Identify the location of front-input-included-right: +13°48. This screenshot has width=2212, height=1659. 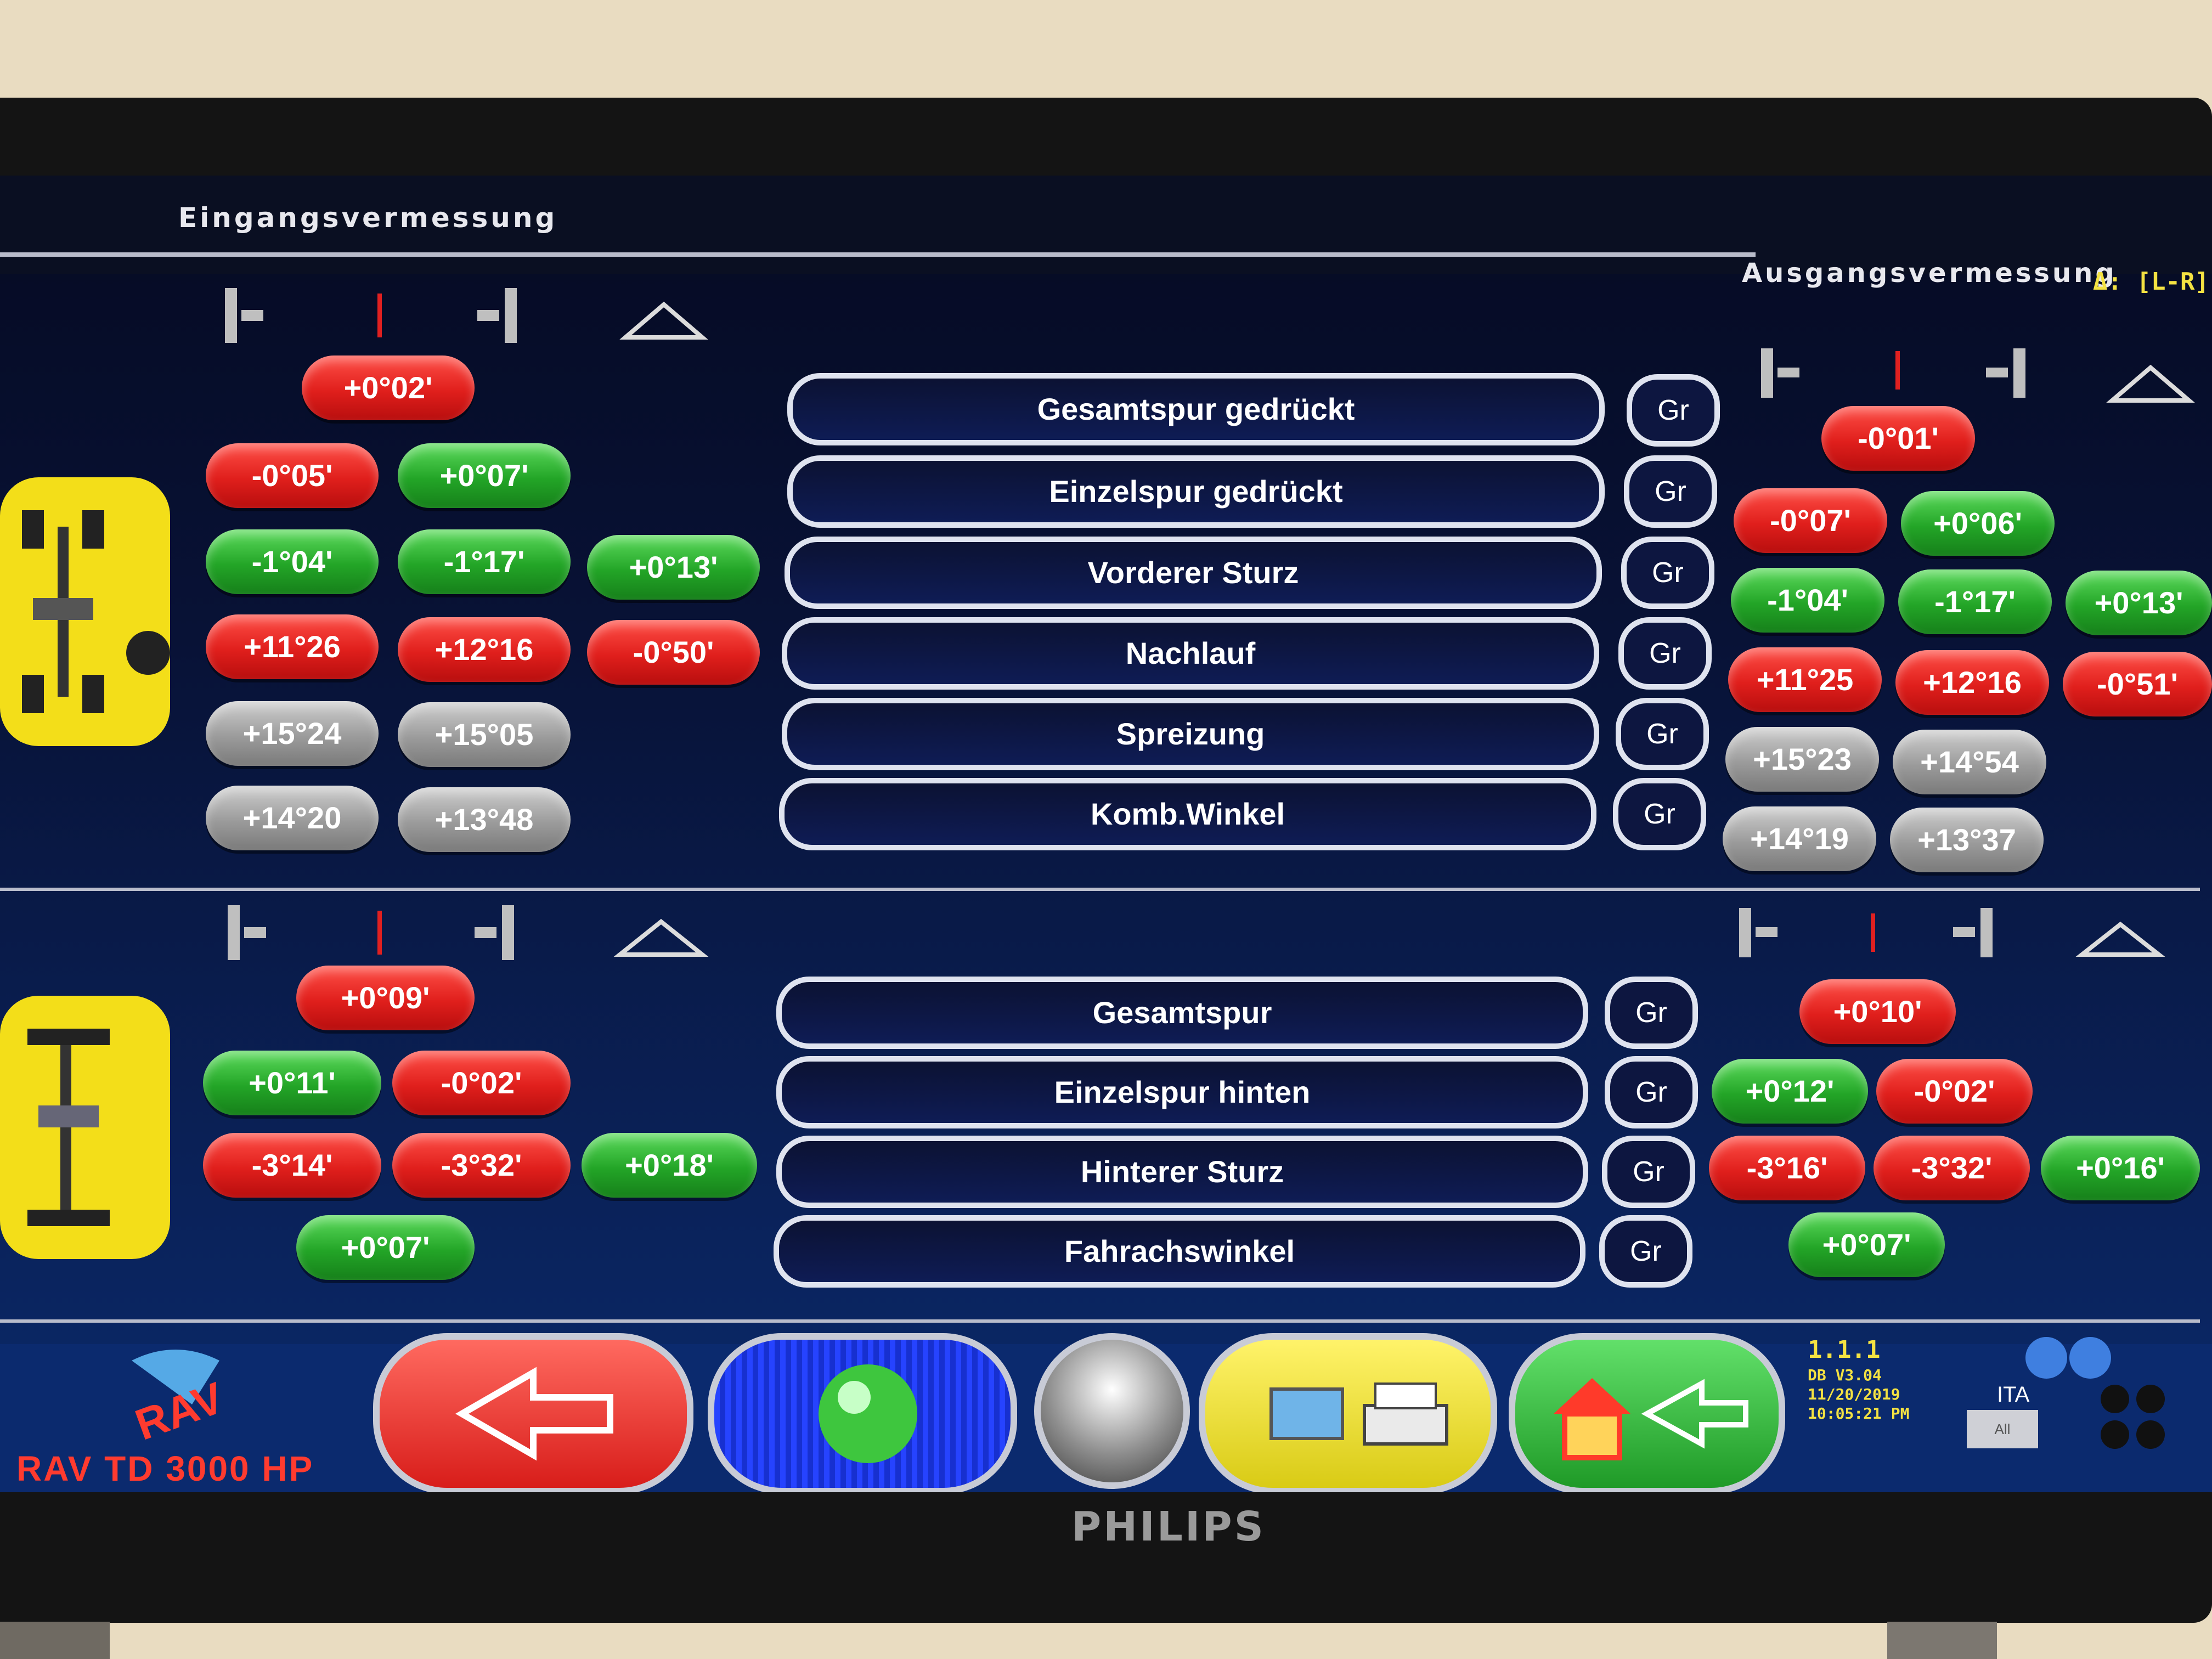
(485, 819).